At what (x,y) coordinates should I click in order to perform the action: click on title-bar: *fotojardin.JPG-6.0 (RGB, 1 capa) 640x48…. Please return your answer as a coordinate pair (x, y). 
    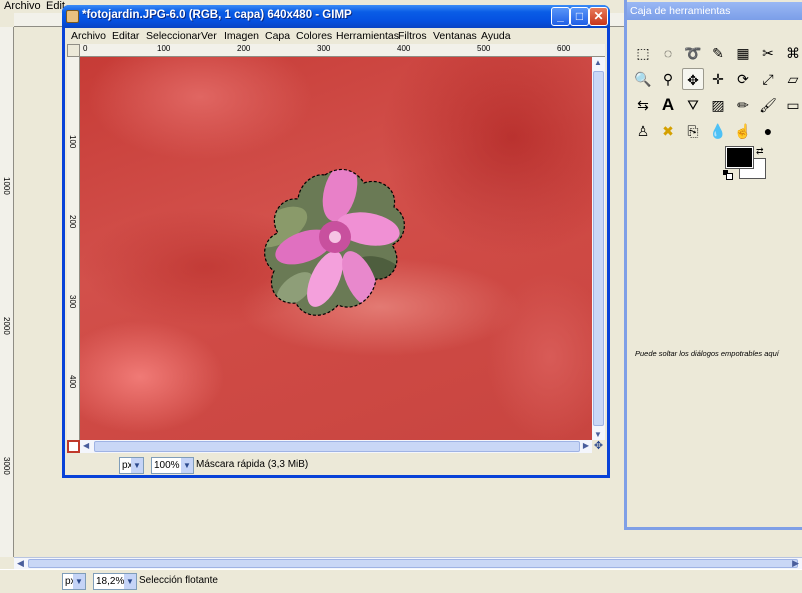
    Looking at the image, I should click on (336, 16).